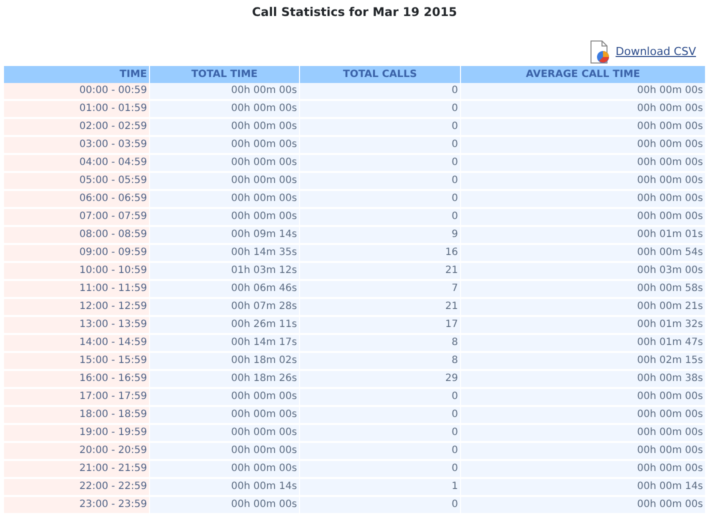 This screenshot has height=521, width=710. Describe the element at coordinates (76, 272) in the screenshot. I see `time-range-cell: 10:00 - 10:59` at that location.